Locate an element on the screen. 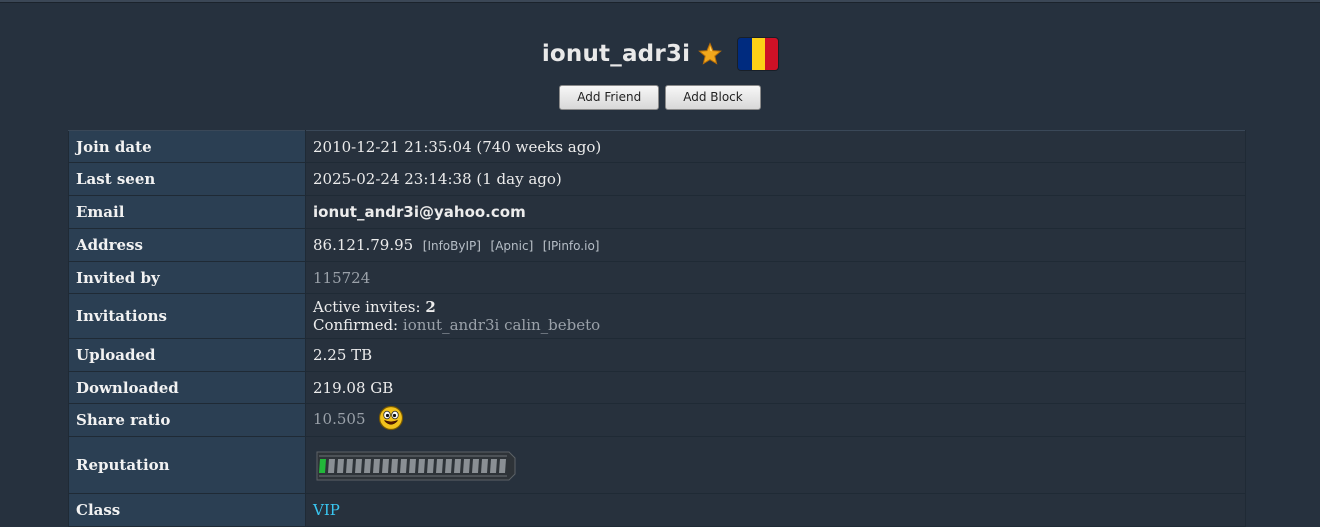 This screenshot has width=1320, height=527. happy-smiley-icon is located at coordinates (391, 420).